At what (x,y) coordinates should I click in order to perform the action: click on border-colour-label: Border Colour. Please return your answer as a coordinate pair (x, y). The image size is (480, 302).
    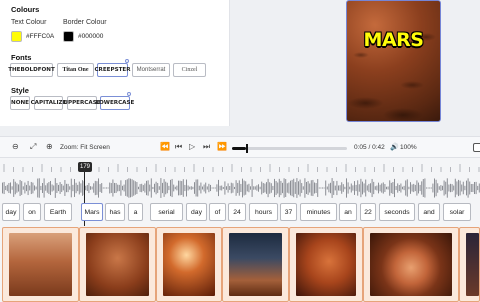
    Looking at the image, I should click on (85, 22).